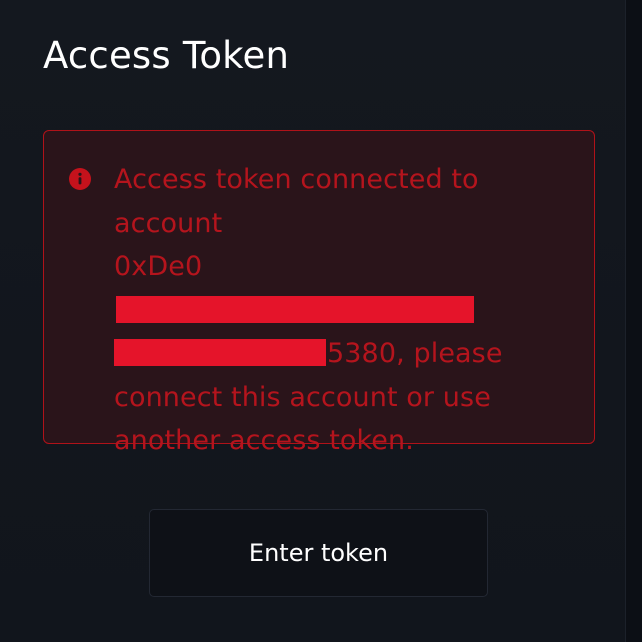  I want to click on error-line-address-end: 5380, please, so click(334, 354).